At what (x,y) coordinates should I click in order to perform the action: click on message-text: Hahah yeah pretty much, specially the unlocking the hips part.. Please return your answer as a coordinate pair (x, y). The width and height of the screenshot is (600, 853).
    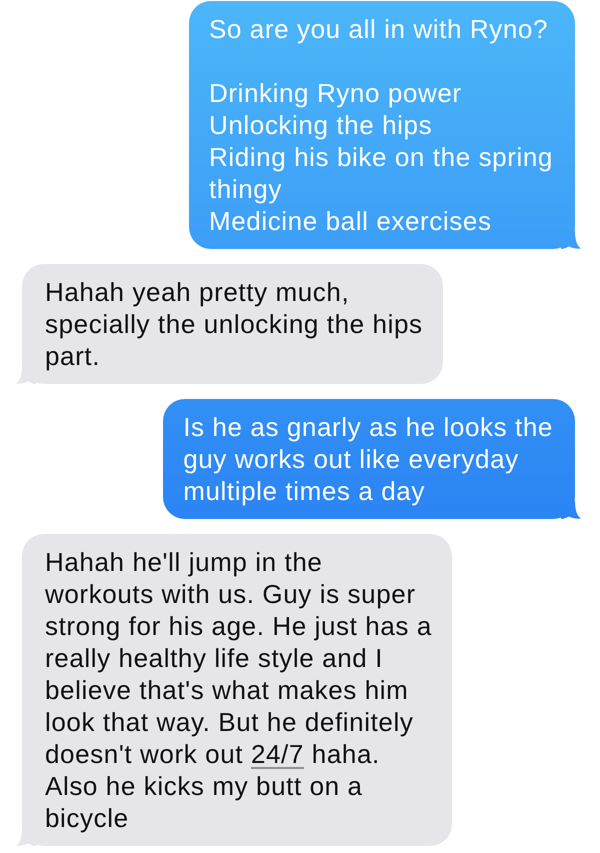
    Looking at the image, I should click on (234, 324).